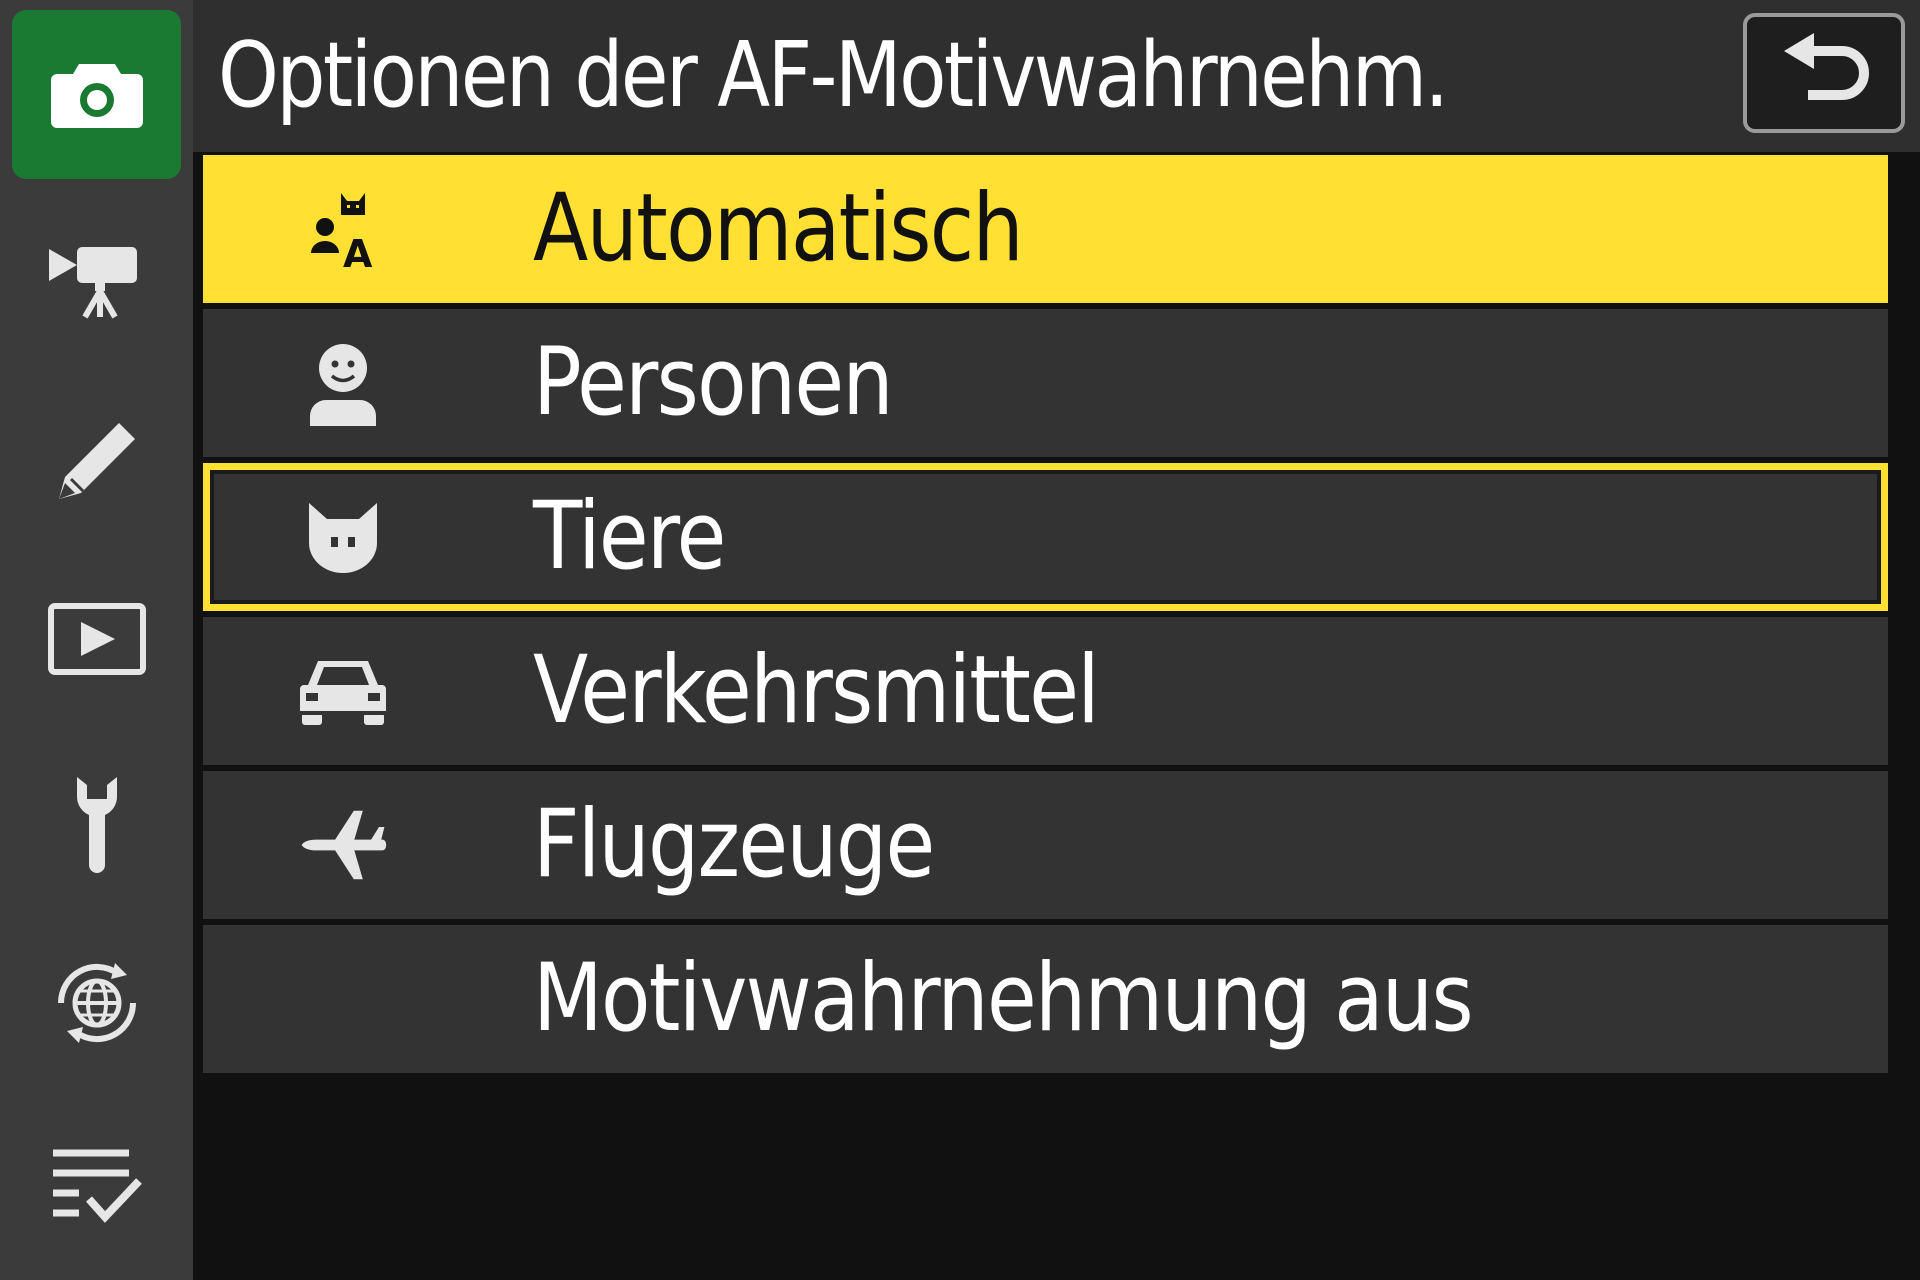 This screenshot has height=1280, width=1920. I want to click on vehicle-icon, so click(343, 691).